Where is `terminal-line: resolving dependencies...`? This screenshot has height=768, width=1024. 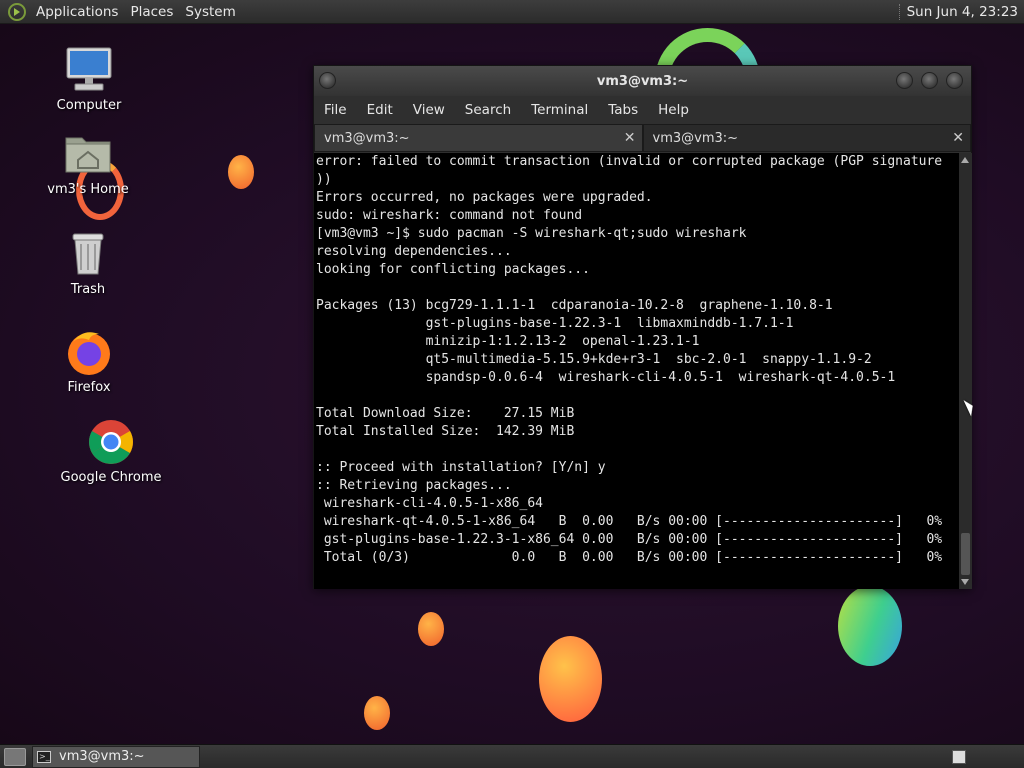 terminal-line: resolving dependencies... is located at coordinates (414, 251).